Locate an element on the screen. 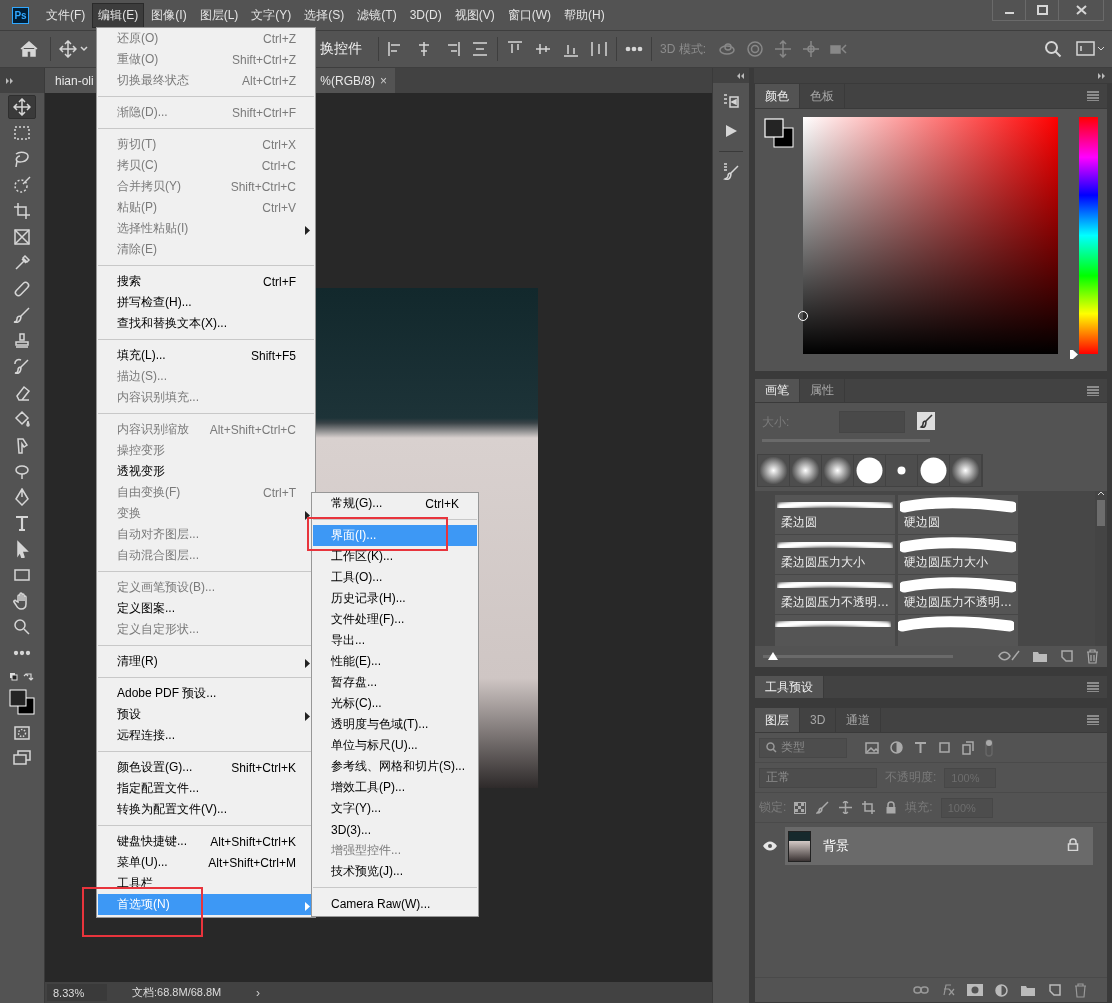 Image resolution: width=1112 pixels, height=1003 pixels. panel-tab: 颜色 is located at coordinates (777, 96).